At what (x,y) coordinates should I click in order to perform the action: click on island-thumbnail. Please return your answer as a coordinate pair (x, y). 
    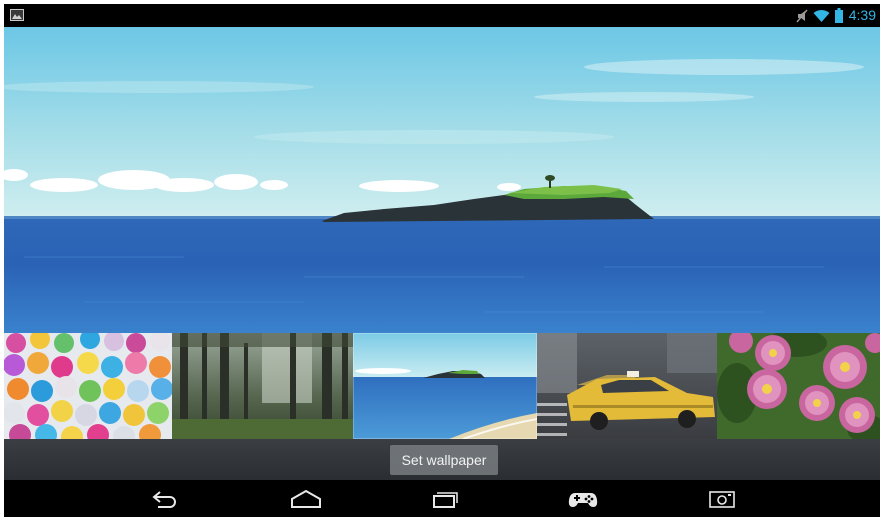
    Looking at the image, I should click on (445, 386).